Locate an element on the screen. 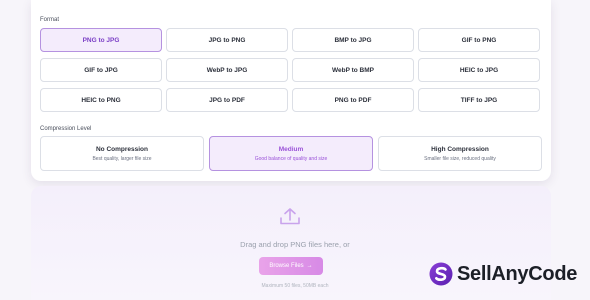 This screenshot has width=590, height=300. format-option-heic-to-jpg: HEIC to JPG is located at coordinates (479, 70).